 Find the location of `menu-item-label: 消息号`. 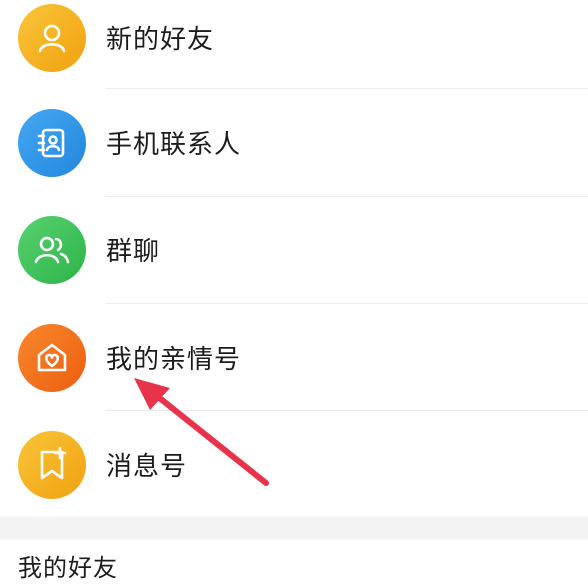

menu-item-label: 消息号 is located at coordinates (147, 467).